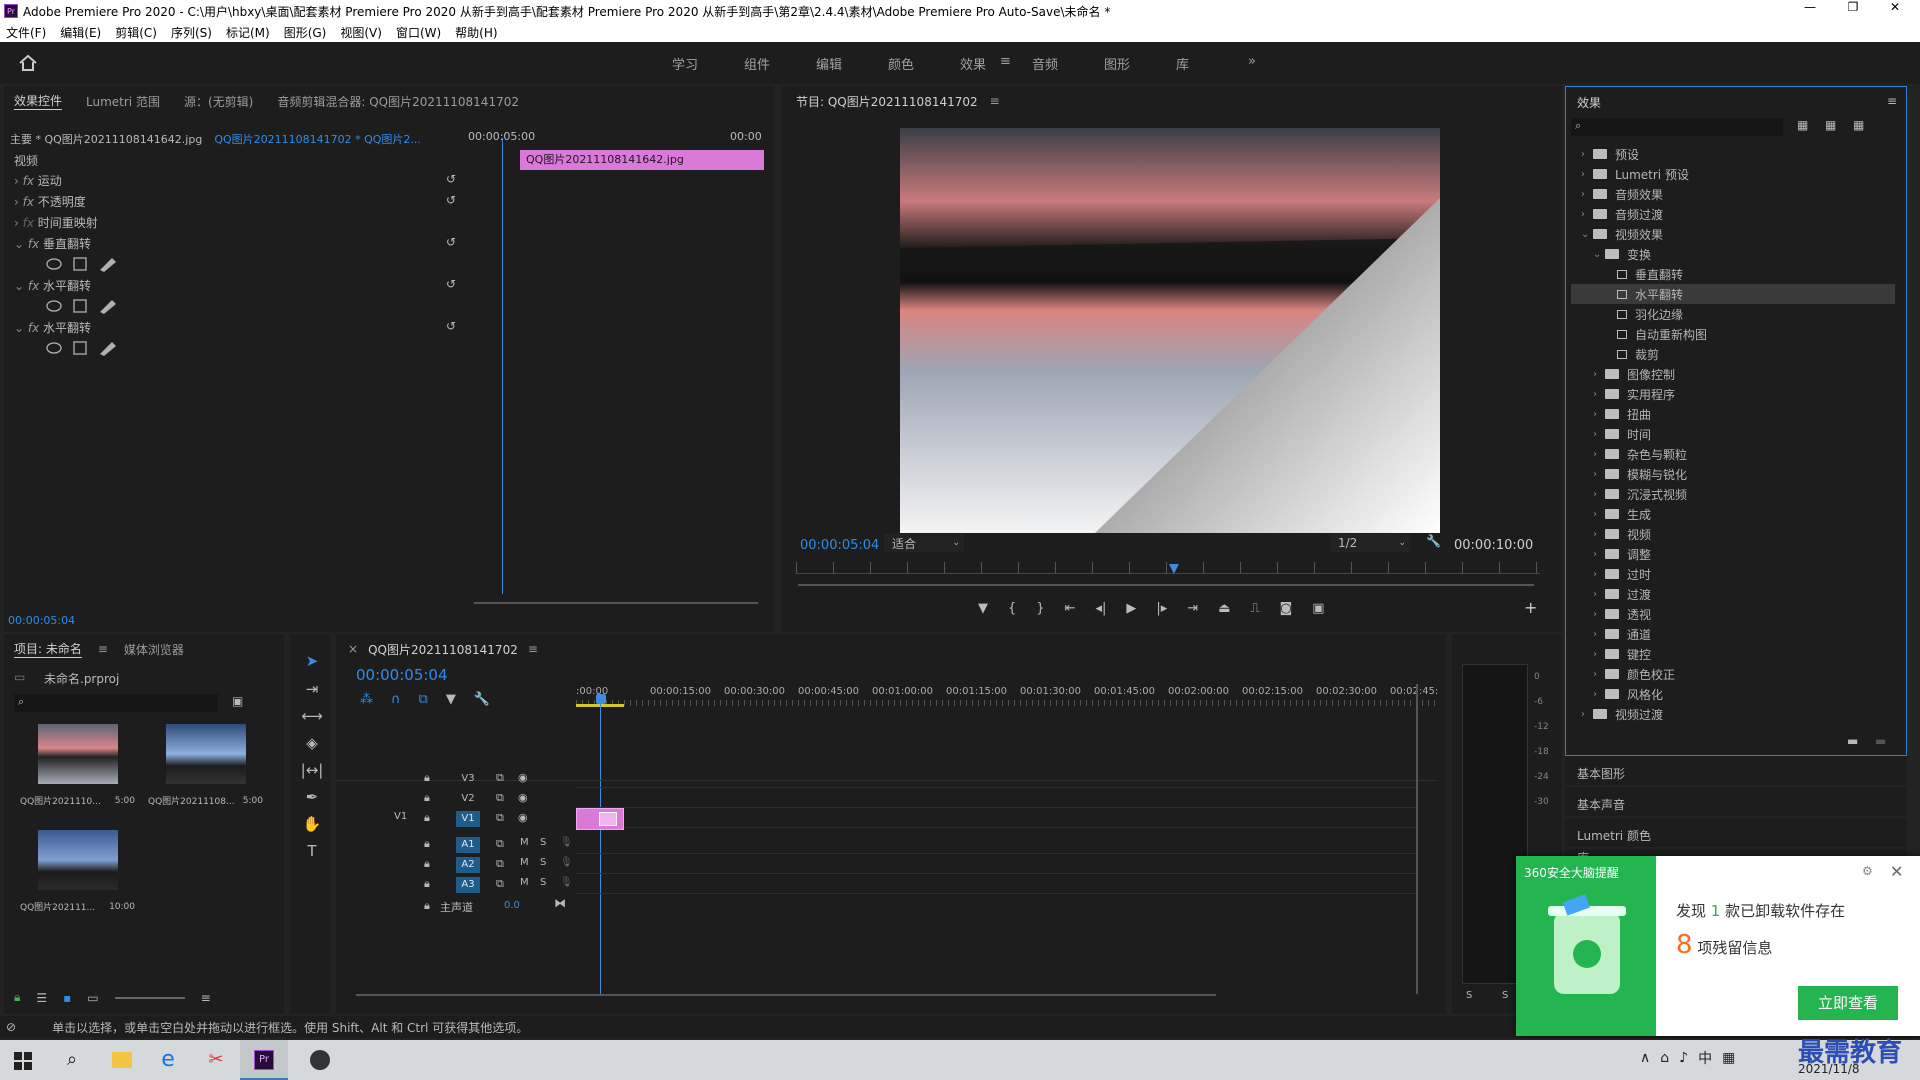  Describe the element at coordinates (829, 63) in the screenshot. I see `workspace-editing: 编辑` at that location.